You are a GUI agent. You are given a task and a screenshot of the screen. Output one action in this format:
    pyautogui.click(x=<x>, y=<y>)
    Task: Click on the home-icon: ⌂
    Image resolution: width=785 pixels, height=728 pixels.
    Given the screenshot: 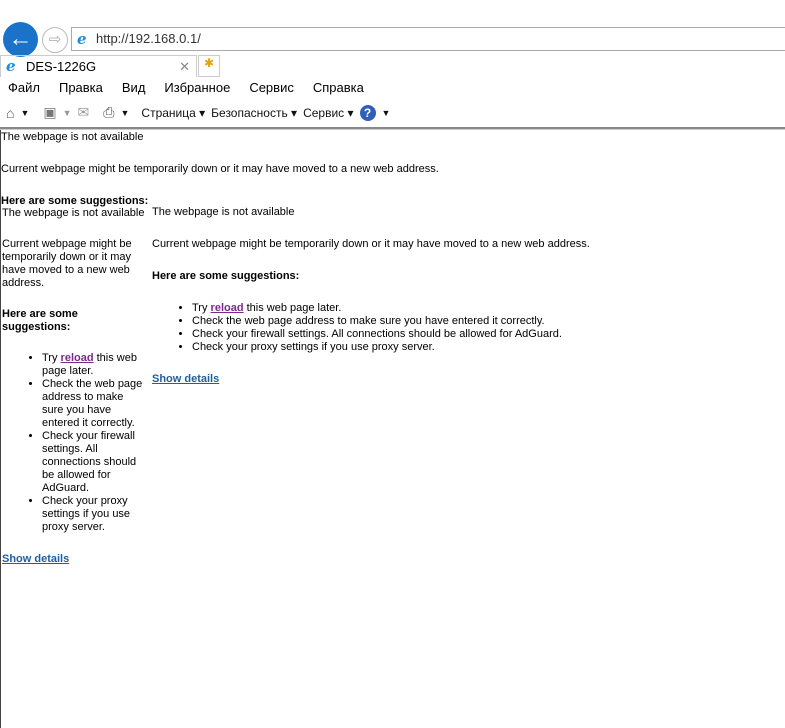 What is the action you would take?
    pyautogui.click(x=10, y=113)
    